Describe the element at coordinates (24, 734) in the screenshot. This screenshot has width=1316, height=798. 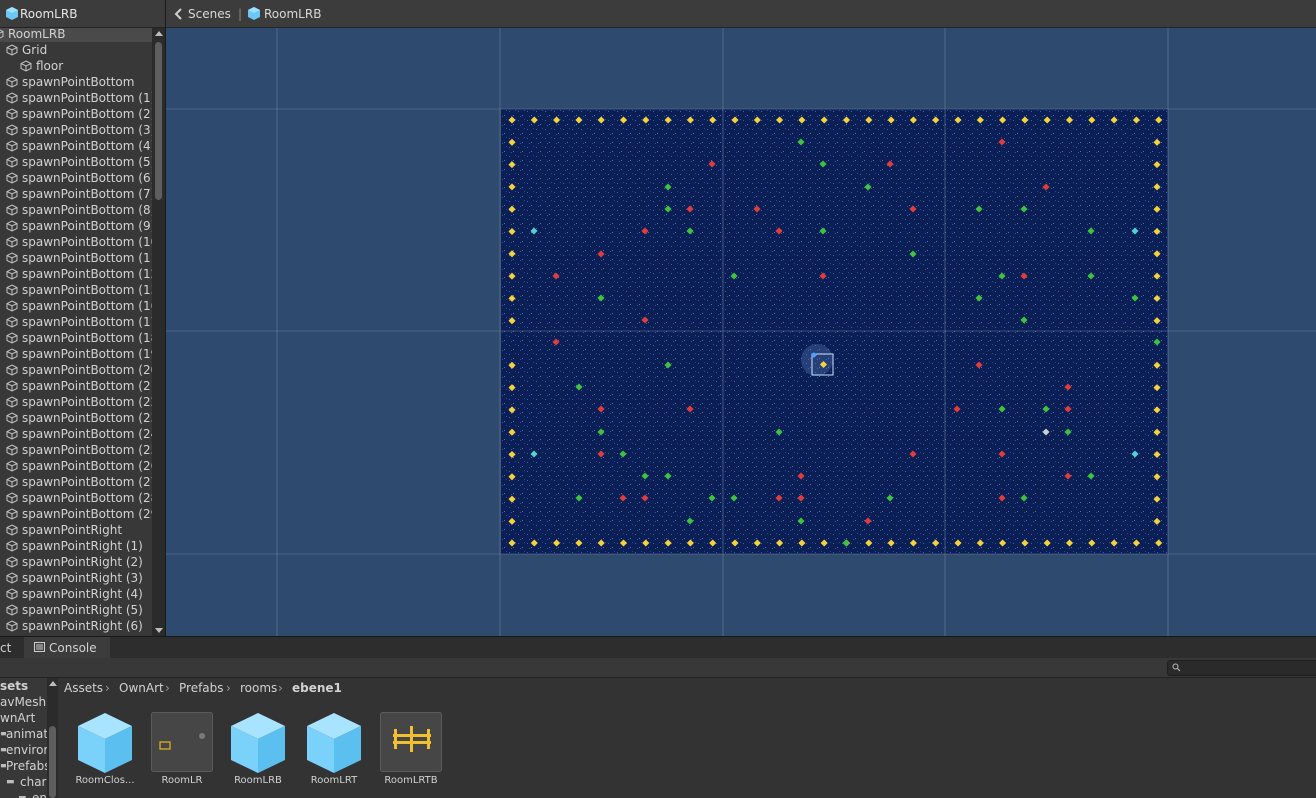
I see `folder-item: ▬animat` at that location.